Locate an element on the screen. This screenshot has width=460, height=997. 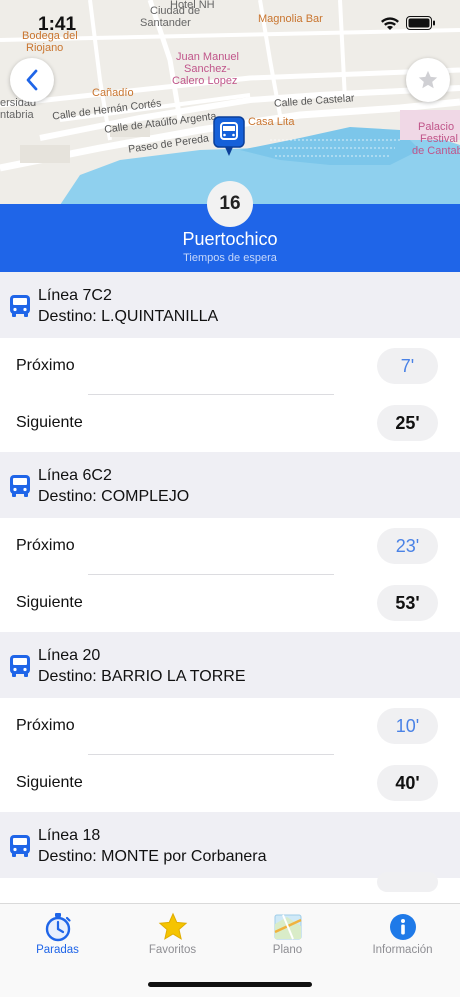
star-outline-icon is located at coordinates (428, 79).